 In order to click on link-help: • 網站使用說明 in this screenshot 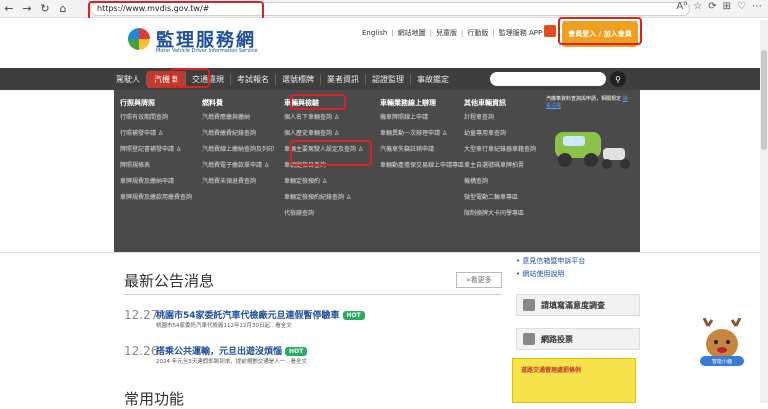, I will do `click(550, 274)`.